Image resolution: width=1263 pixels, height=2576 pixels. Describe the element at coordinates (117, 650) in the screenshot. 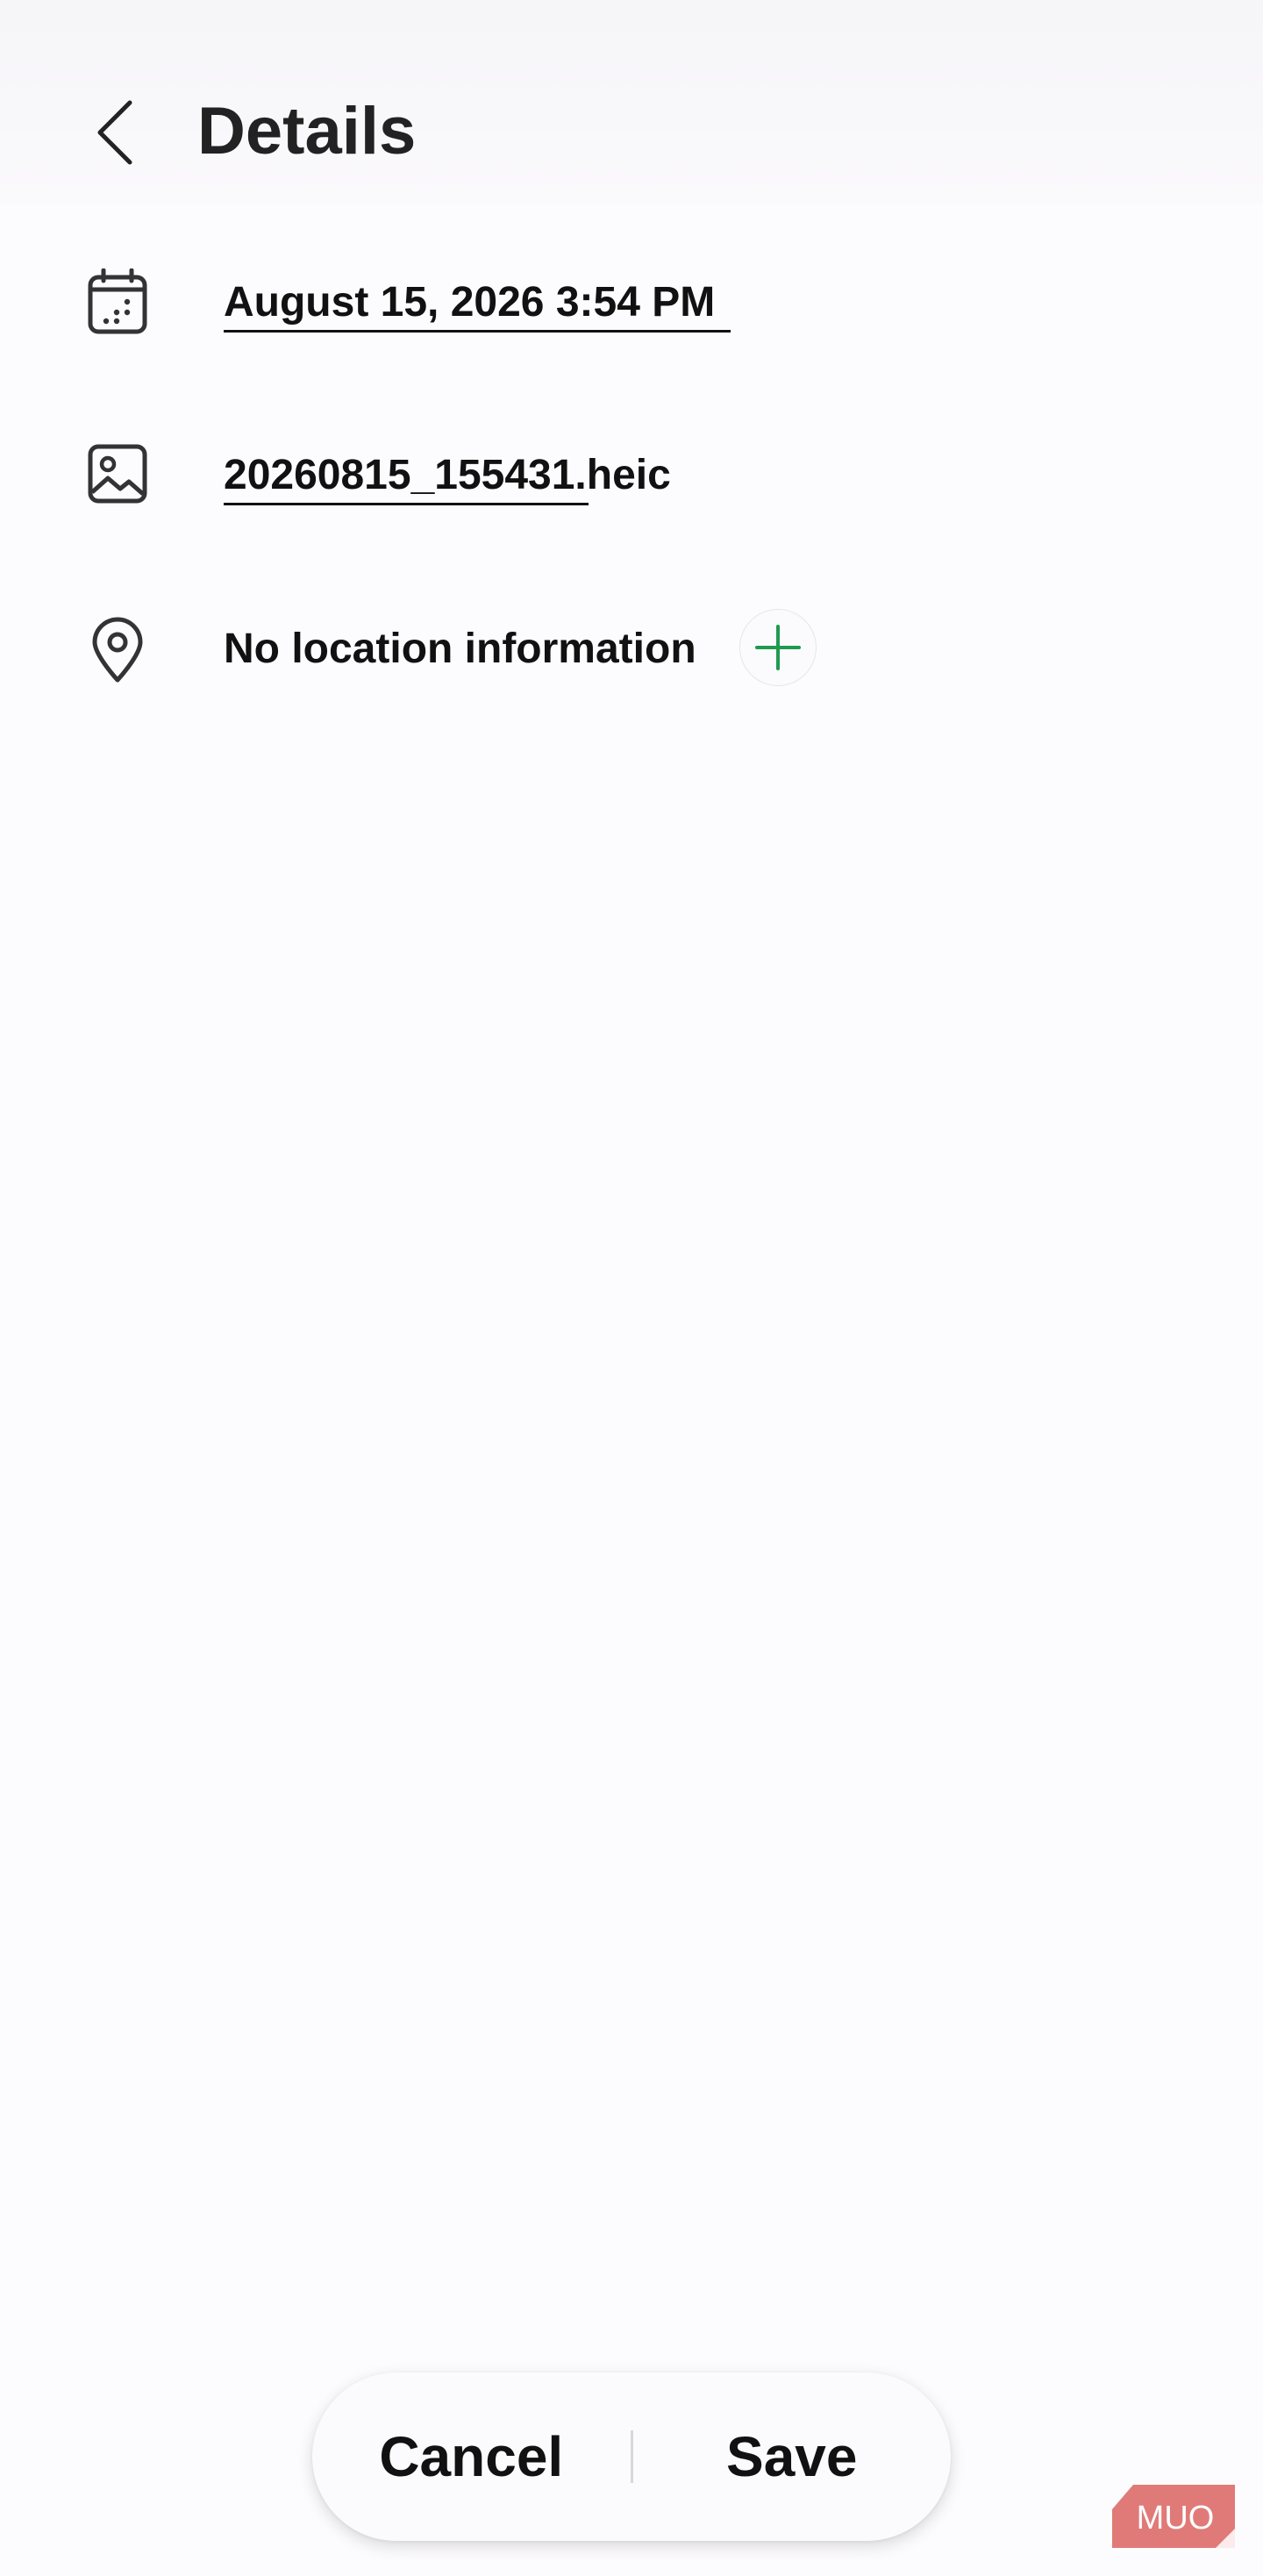

I see `location-pin-icon` at that location.